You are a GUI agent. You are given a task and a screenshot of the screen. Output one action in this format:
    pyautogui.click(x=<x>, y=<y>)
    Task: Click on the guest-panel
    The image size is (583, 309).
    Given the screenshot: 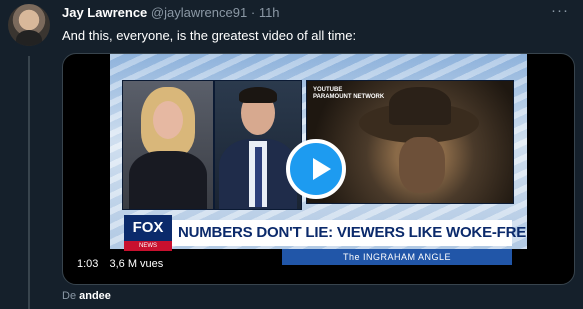 What is the action you would take?
    pyautogui.click(x=258, y=145)
    